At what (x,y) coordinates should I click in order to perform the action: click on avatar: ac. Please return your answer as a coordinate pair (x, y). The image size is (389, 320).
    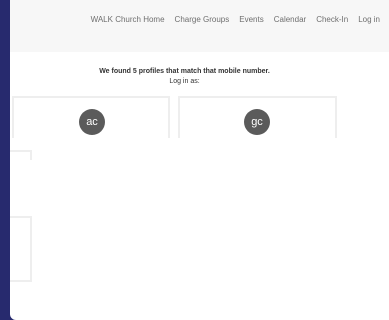
    Looking at the image, I should click on (92, 122).